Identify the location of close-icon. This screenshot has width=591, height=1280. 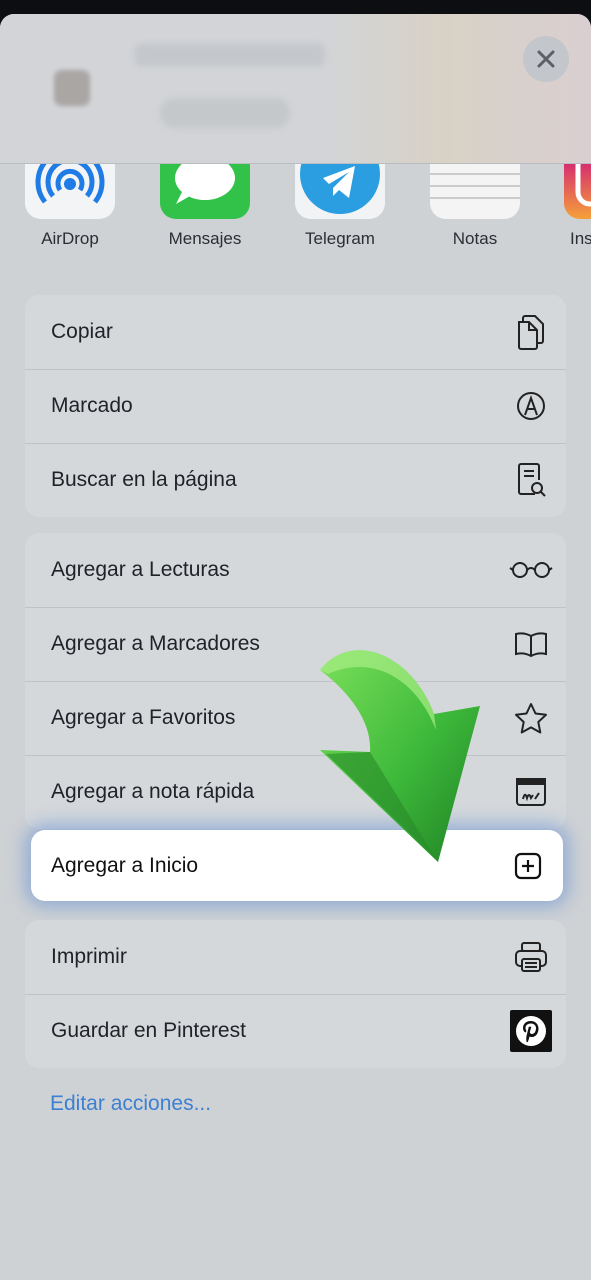
(546, 59).